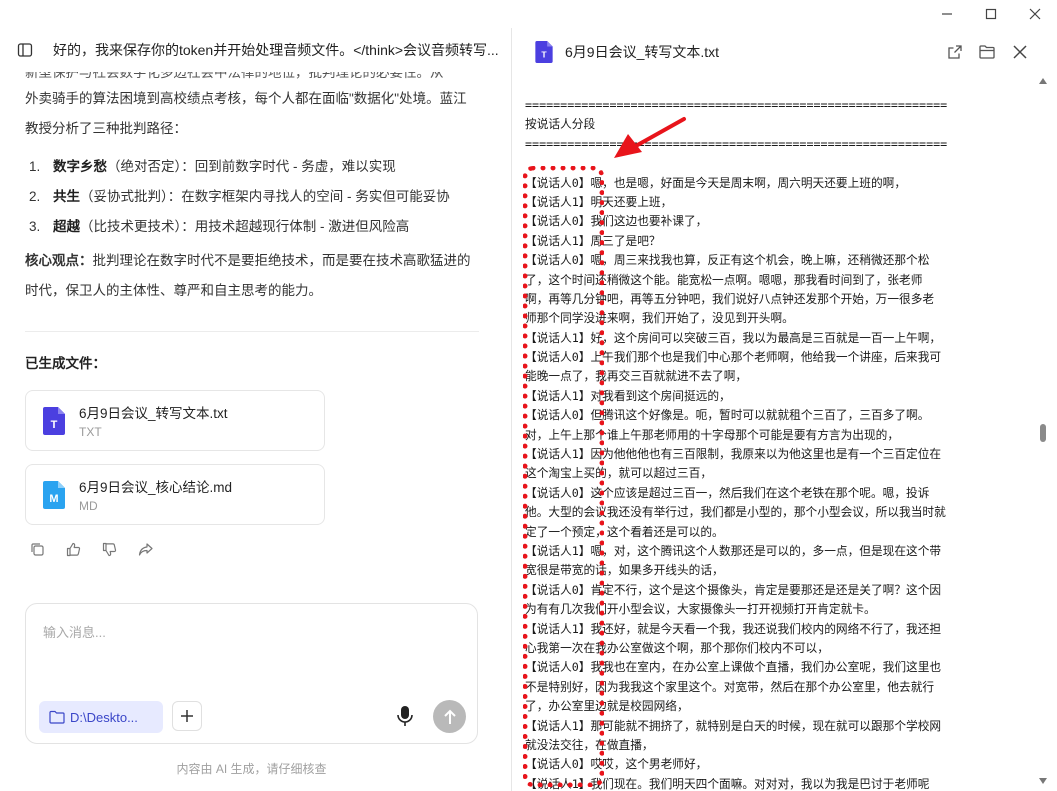  What do you see at coordinates (599, 201) in the screenshot?
I see `transcript-line: 【说话人1】明天还要上班，` at bounding box center [599, 201].